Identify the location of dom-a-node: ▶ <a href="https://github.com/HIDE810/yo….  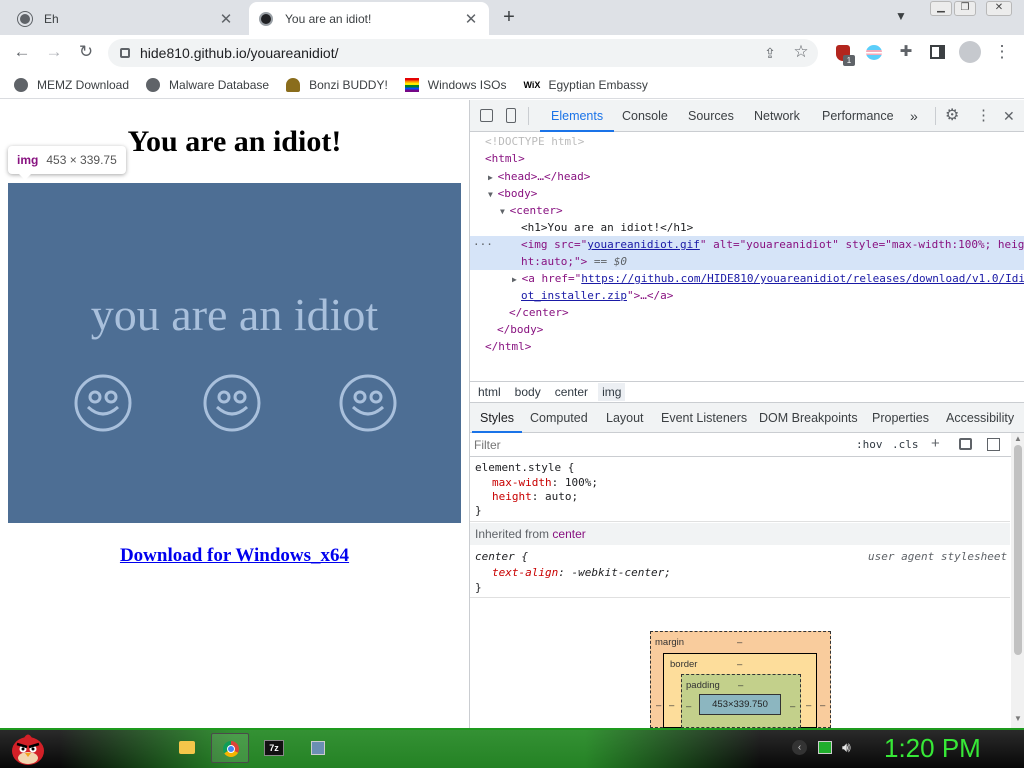
(768, 278).